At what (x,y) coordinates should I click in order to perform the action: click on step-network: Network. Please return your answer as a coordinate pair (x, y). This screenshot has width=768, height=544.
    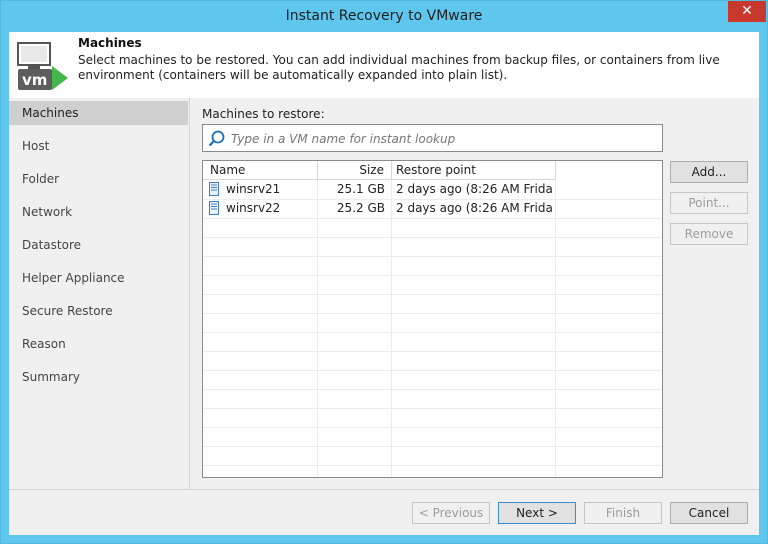
    Looking at the image, I should click on (98, 212).